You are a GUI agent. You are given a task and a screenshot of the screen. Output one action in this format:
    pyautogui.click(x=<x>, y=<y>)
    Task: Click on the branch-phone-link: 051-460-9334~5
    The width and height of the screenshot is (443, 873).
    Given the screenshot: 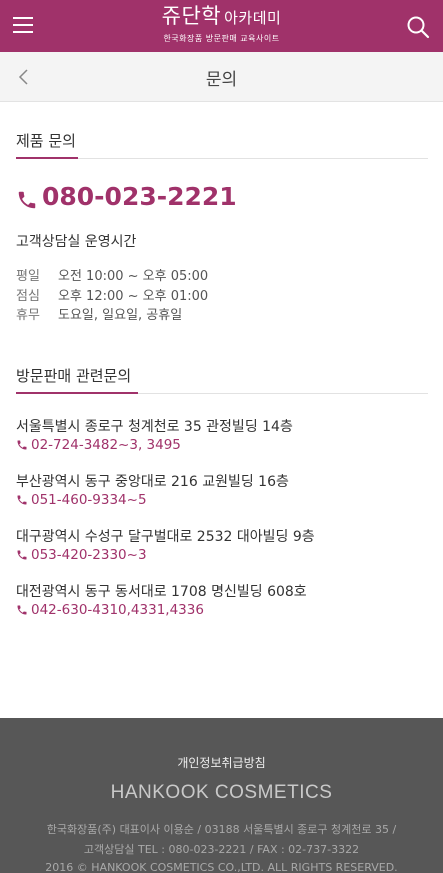 What is the action you would take?
    pyautogui.click(x=81, y=500)
    